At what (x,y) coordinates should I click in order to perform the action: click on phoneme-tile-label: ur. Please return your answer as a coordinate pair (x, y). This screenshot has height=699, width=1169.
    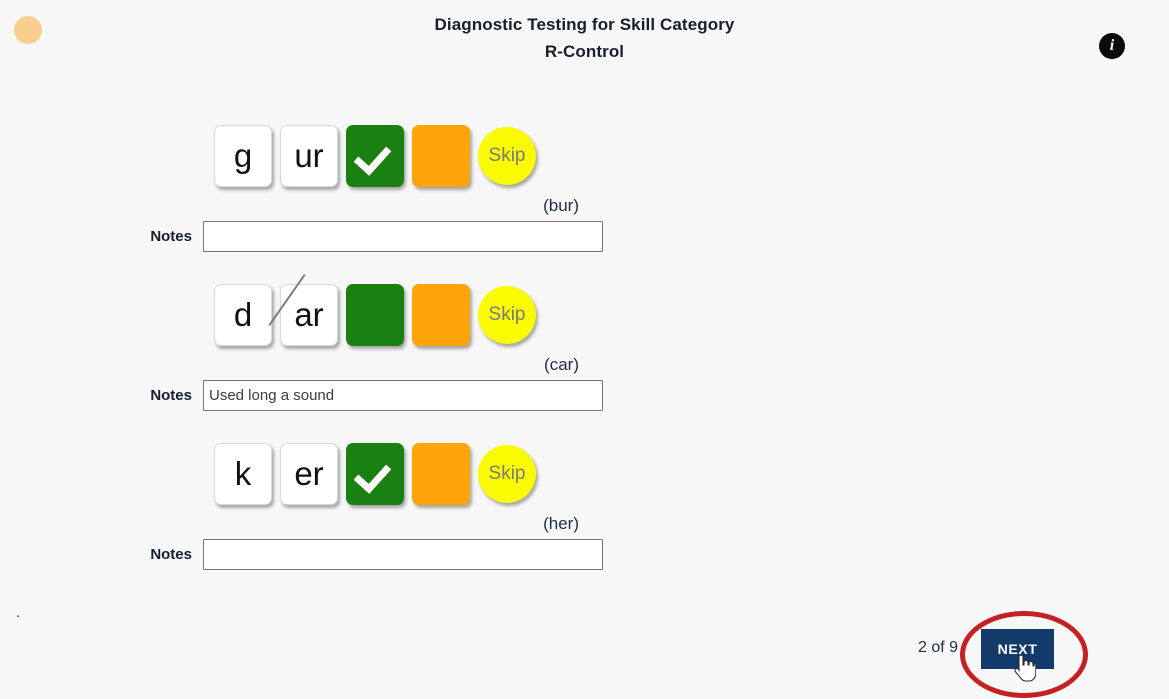
    Looking at the image, I should click on (309, 155).